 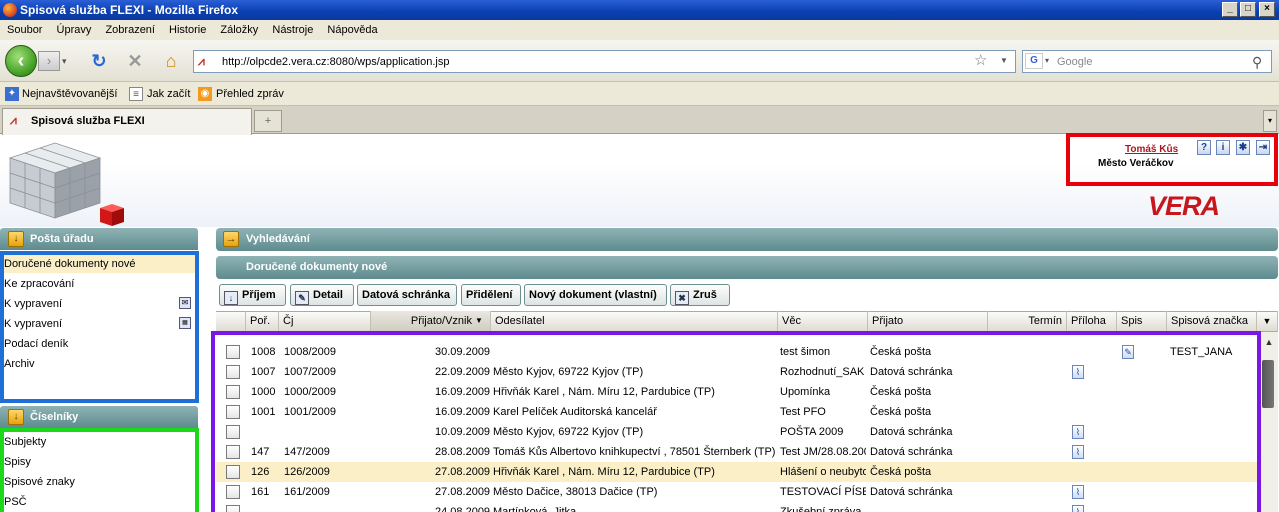 I want to click on bookmark-jak-zacit: Jak začít, so click(x=168, y=94).